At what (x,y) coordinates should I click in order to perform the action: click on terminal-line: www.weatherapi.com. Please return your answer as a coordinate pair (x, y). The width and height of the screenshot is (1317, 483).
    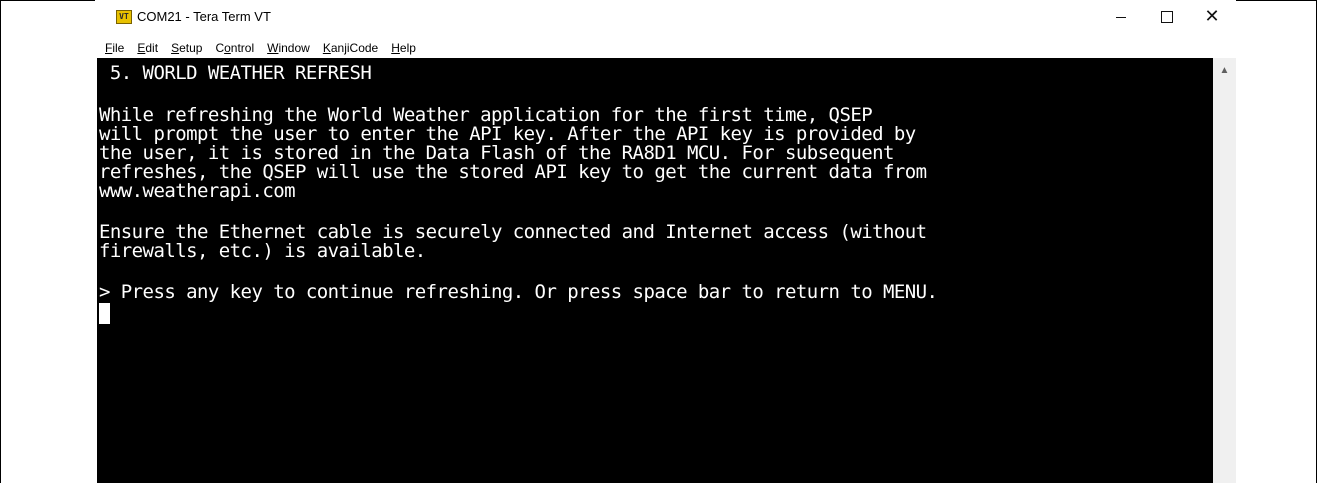
    Looking at the image, I should click on (197, 191).